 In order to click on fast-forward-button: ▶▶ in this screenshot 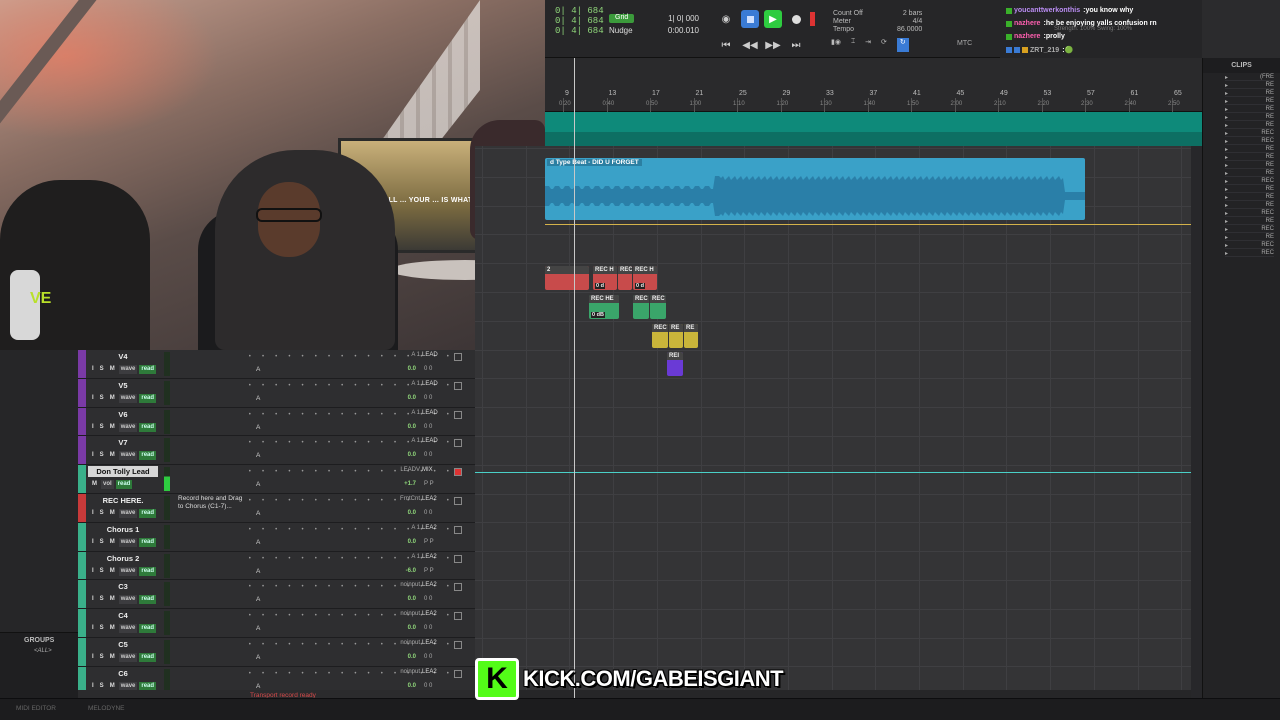, I will do `click(773, 45)`.